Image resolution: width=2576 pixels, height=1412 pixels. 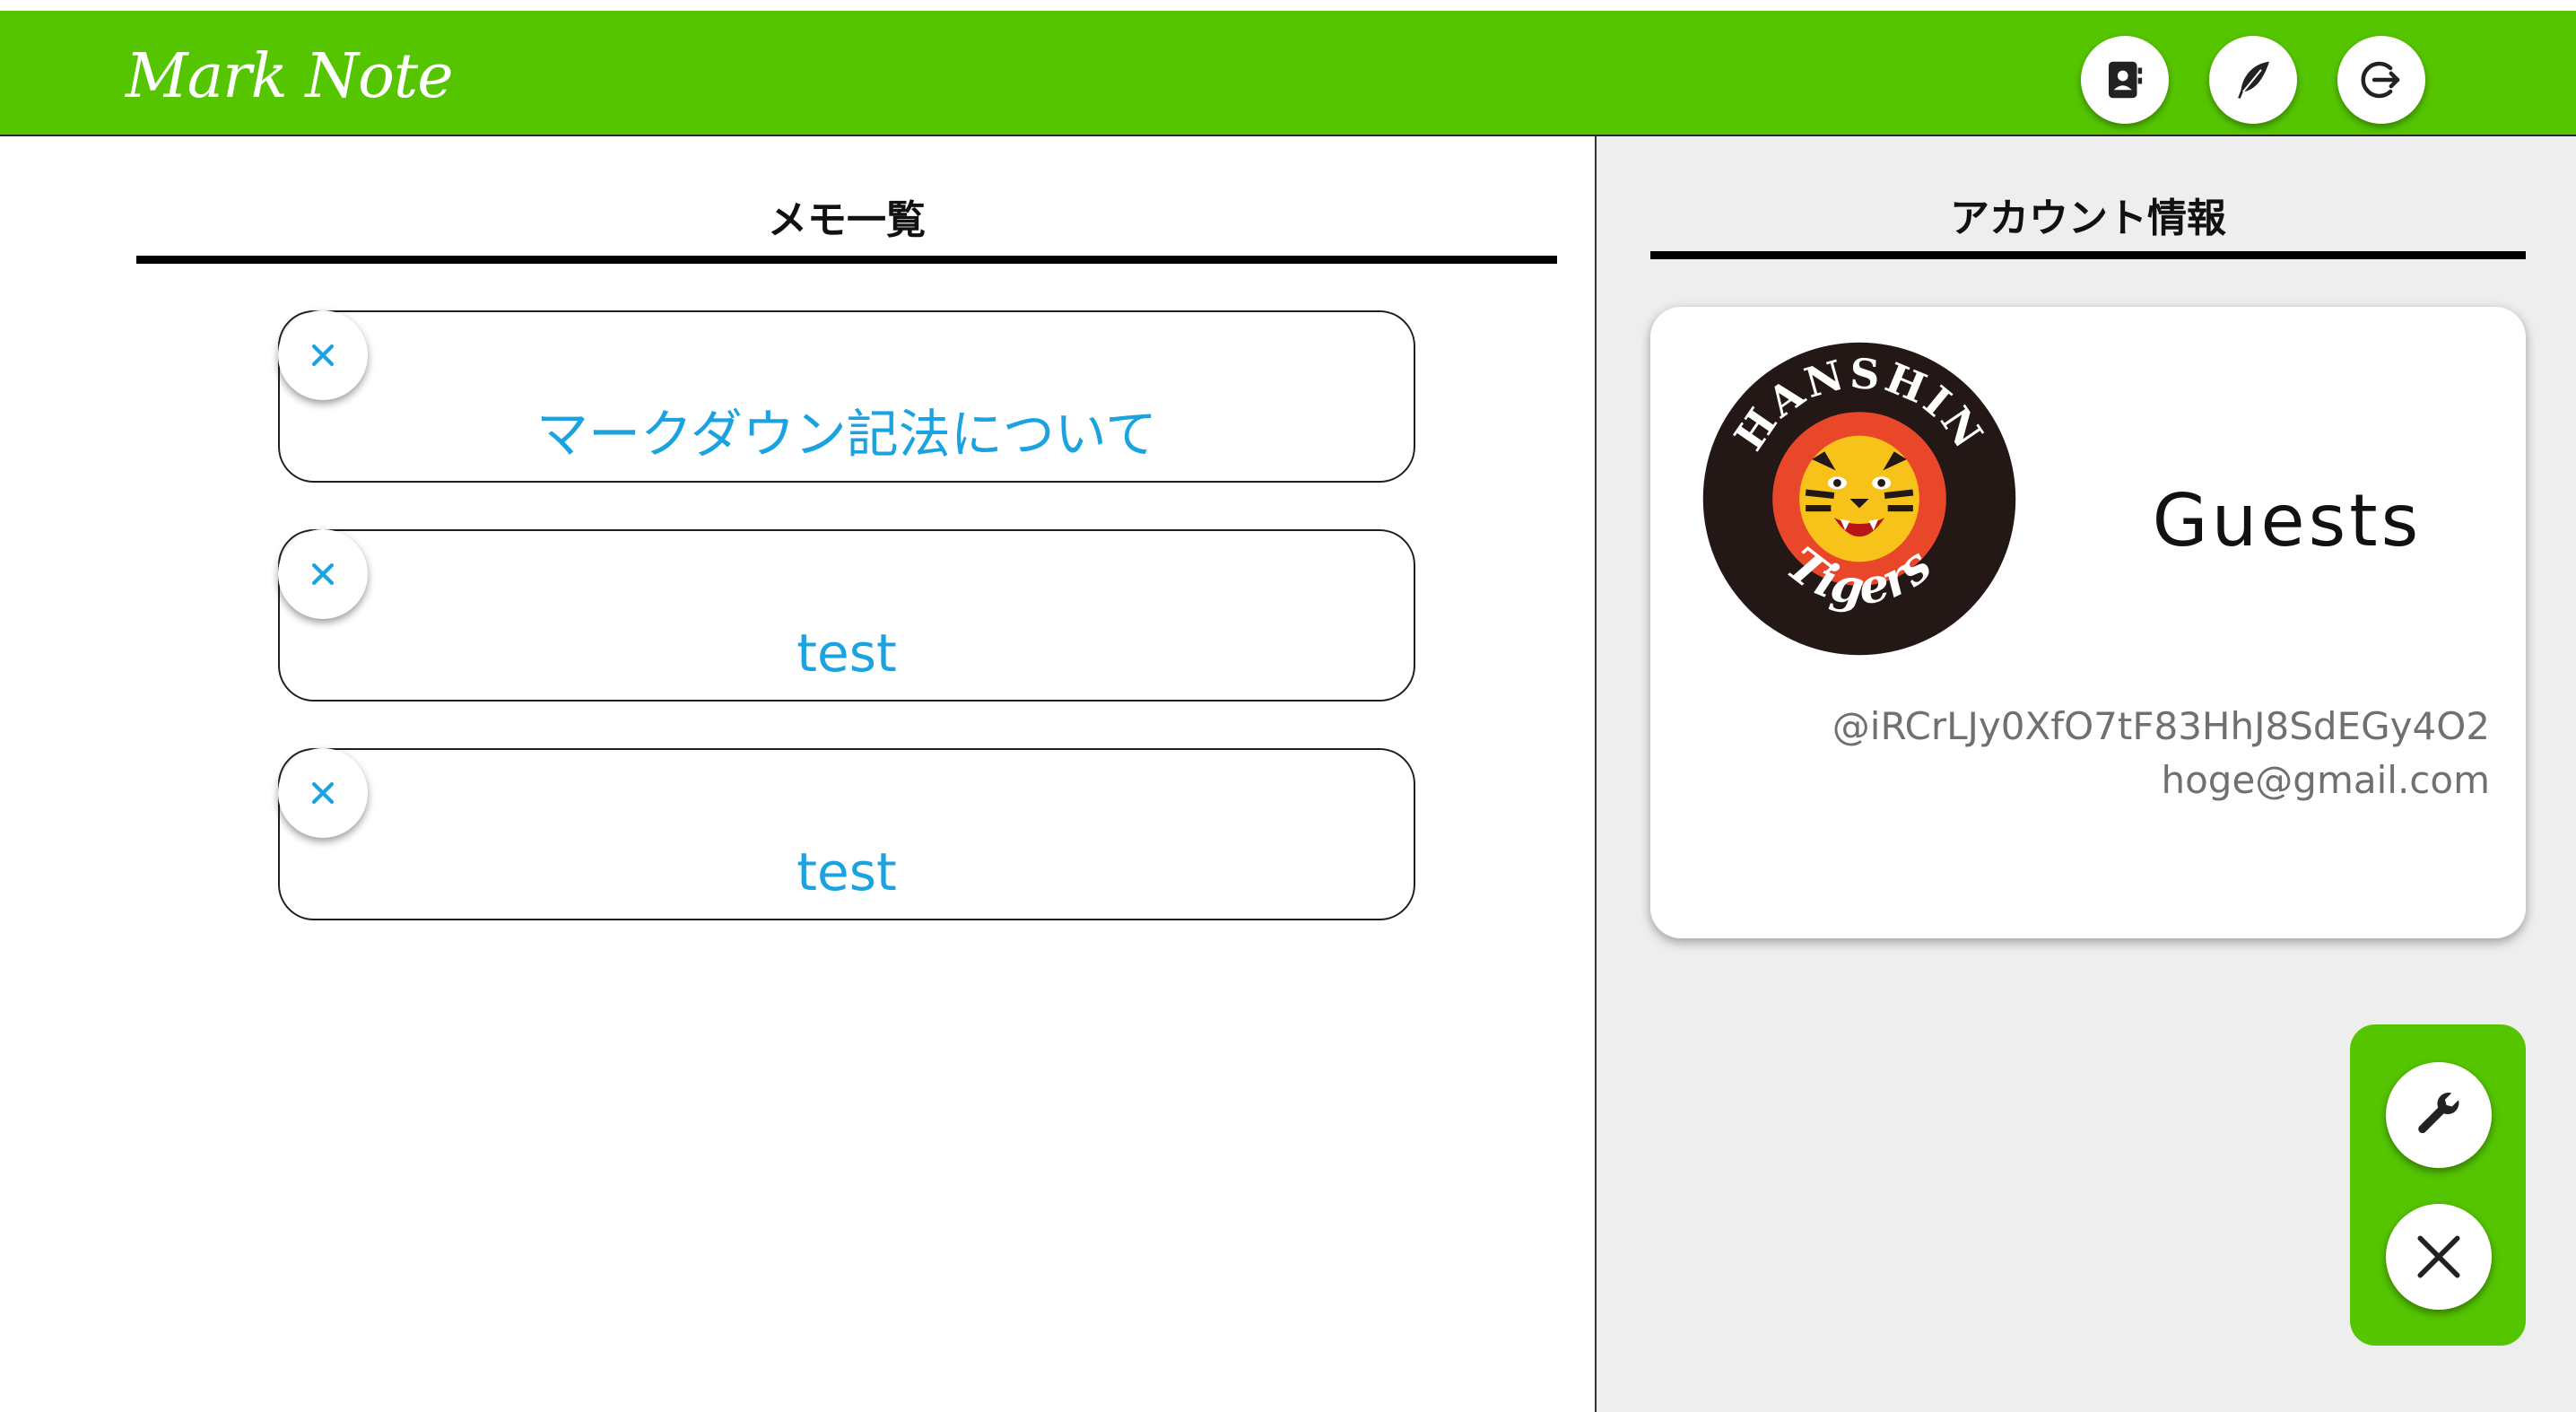 I want to click on user-id: @iRCrLJy0XfO7tF83HhJ8SdEGy4O2, so click(x=2161, y=726).